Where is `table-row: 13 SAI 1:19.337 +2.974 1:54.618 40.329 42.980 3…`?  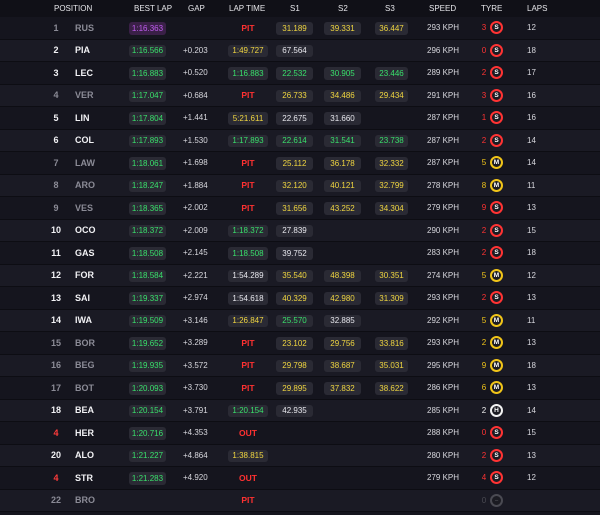 table-row: 13 SAI 1:19.337 +2.974 1:54.618 40.329 42.980 3… is located at coordinates (300, 298).